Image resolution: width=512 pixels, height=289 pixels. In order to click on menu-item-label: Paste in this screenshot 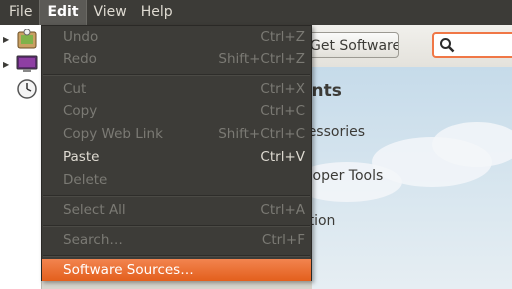, I will do `click(81, 157)`.